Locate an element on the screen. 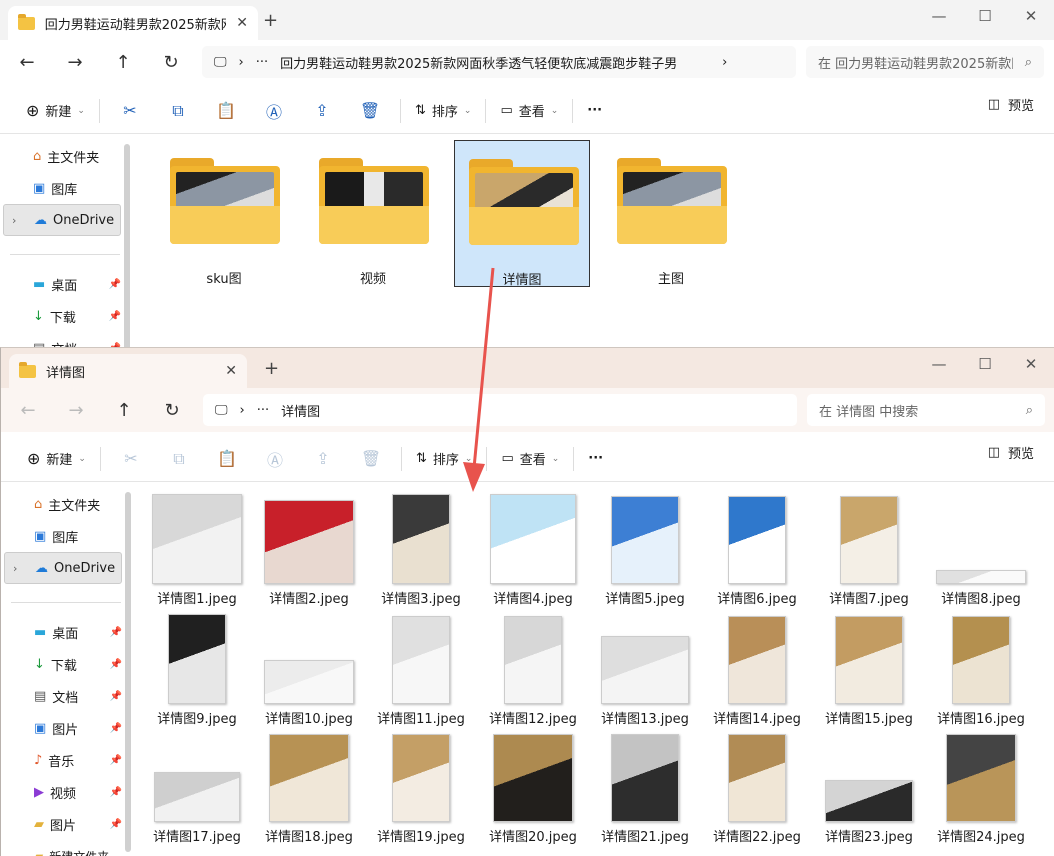  cut-button: ✂ is located at coordinates (131, 459).